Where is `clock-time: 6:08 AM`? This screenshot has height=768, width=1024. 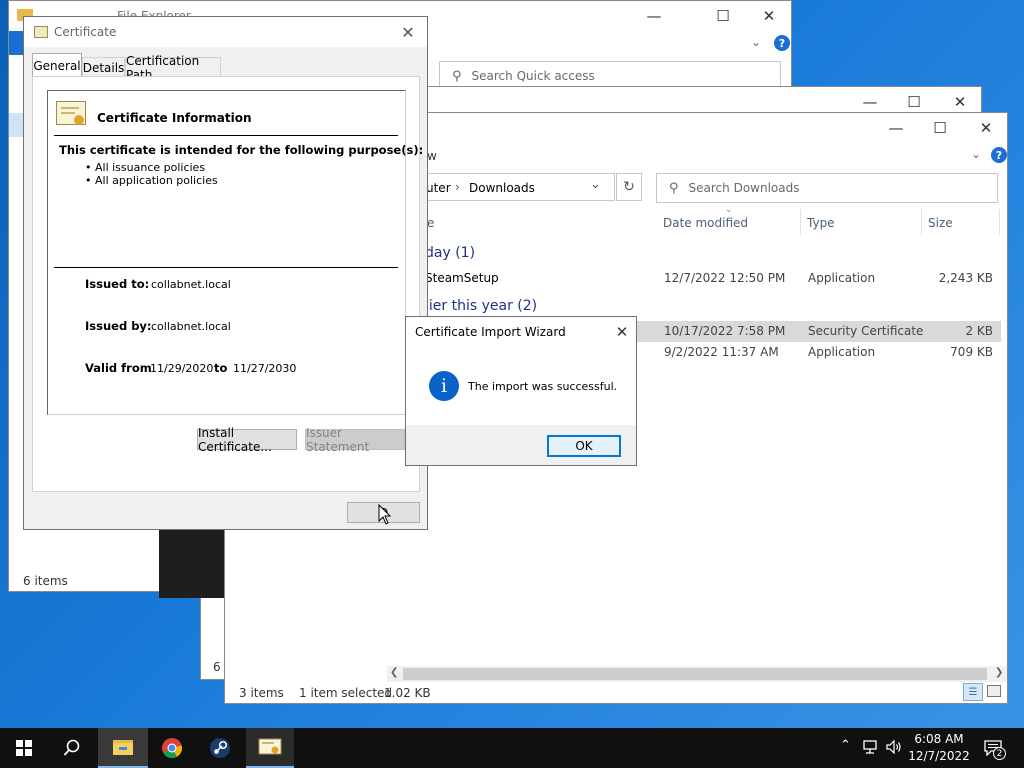
clock-time: 6:08 AM is located at coordinates (939, 739).